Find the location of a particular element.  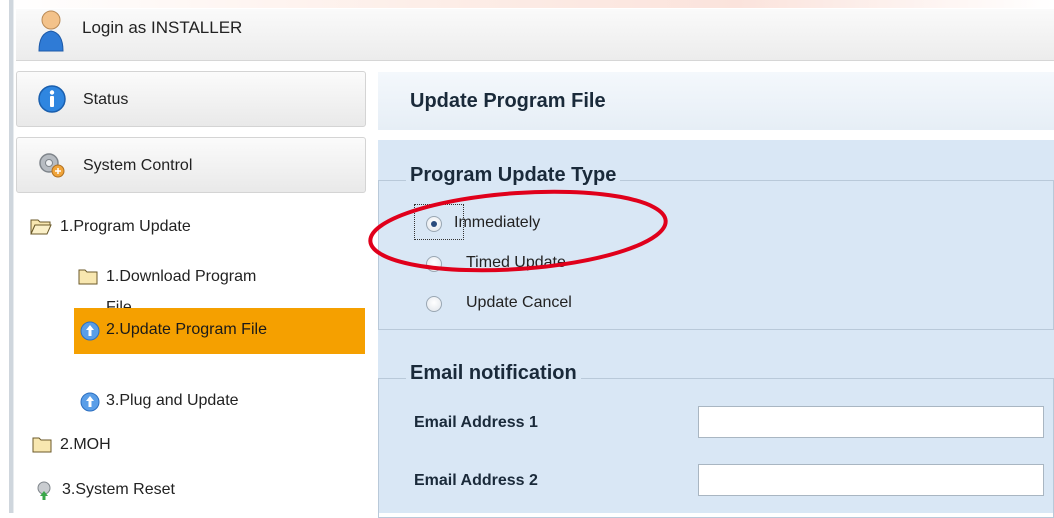

tree-item-label: 3.Plug and Update is located at coordinates (172, 400).